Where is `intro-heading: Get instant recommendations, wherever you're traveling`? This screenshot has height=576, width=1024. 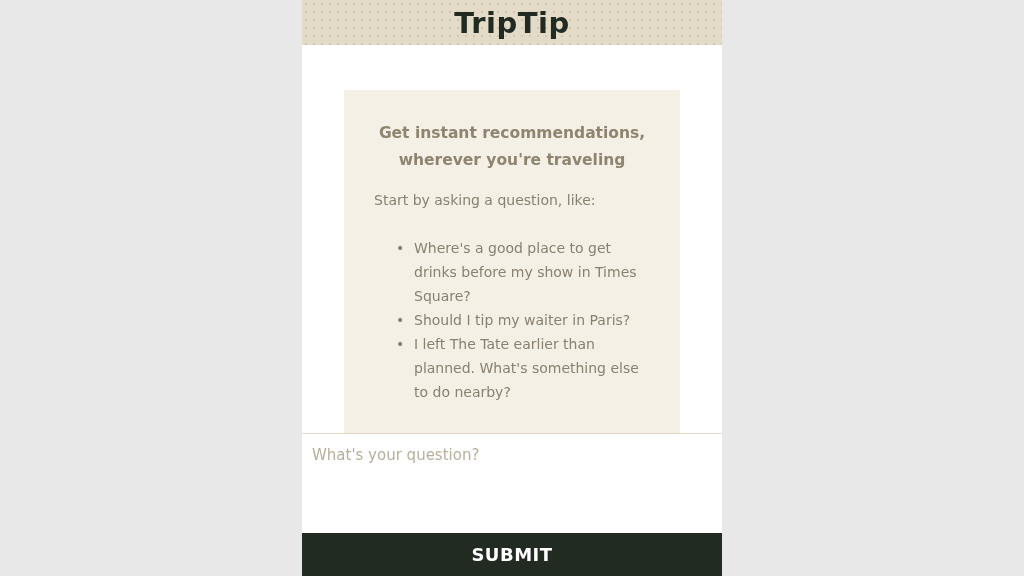 intro-heading: Get instant recommendations, wherever you're traveling is located at coordinates (512, 147).